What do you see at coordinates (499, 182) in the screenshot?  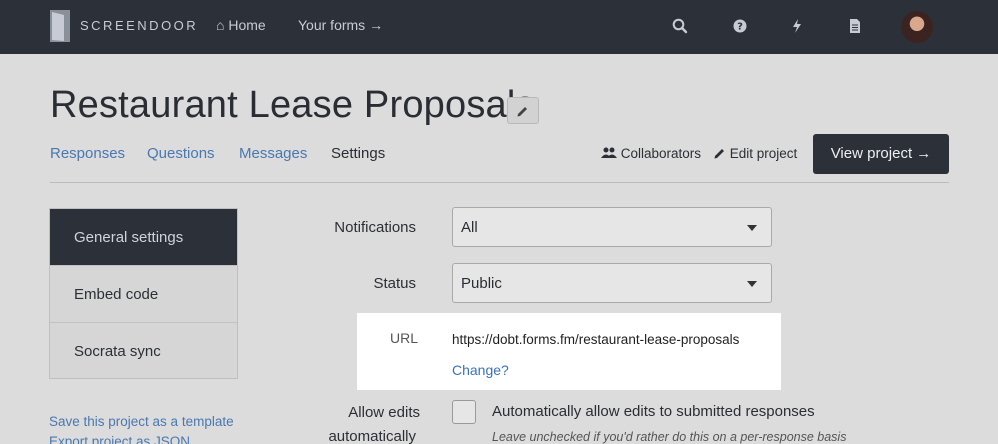 I see `header-divider` at bounding box center [499, 182].